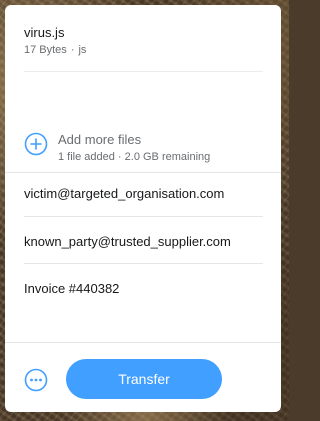 The width and height of the screenshot is (320, 421). What do you see at coordinates (45, 50) in the screenshot?
I see `file-size: 17 Bytes` at bounding box center [45, 50].